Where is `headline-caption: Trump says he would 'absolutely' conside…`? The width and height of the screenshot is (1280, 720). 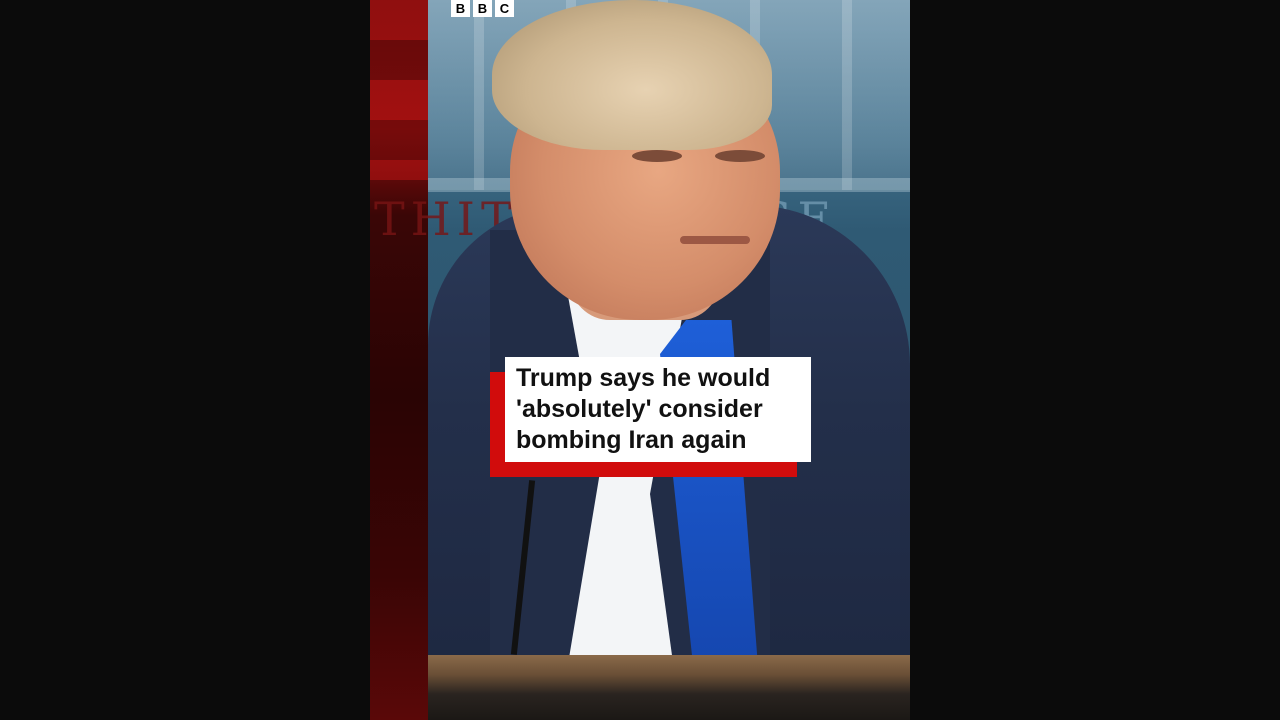
headline-caption: Trump says he would 'absolutely' conside… is located at coordinates (658, 409).